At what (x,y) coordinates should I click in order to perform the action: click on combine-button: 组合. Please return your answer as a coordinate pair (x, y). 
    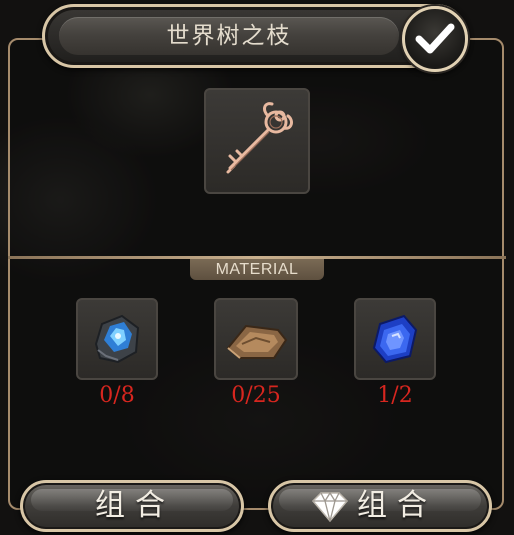
    Looking at the image, I should click on (132, 506).